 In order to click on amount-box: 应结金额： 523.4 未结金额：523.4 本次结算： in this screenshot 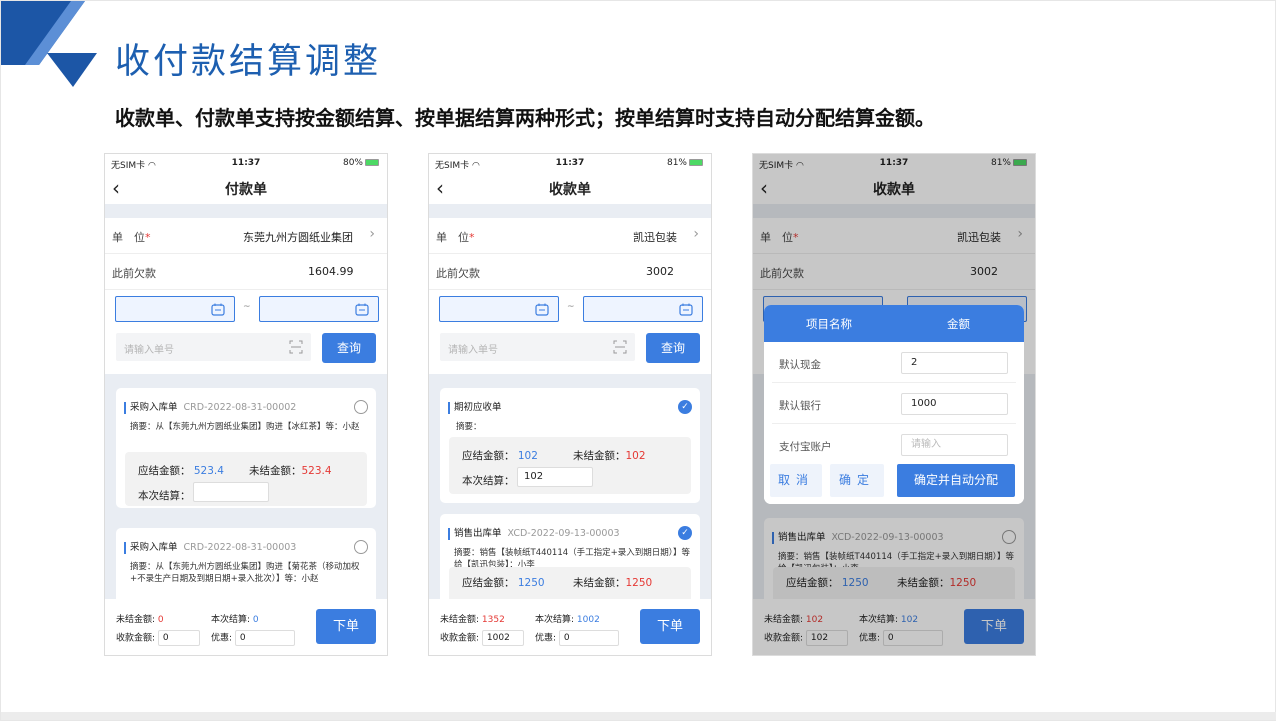, I will do `click(246, 479)`.